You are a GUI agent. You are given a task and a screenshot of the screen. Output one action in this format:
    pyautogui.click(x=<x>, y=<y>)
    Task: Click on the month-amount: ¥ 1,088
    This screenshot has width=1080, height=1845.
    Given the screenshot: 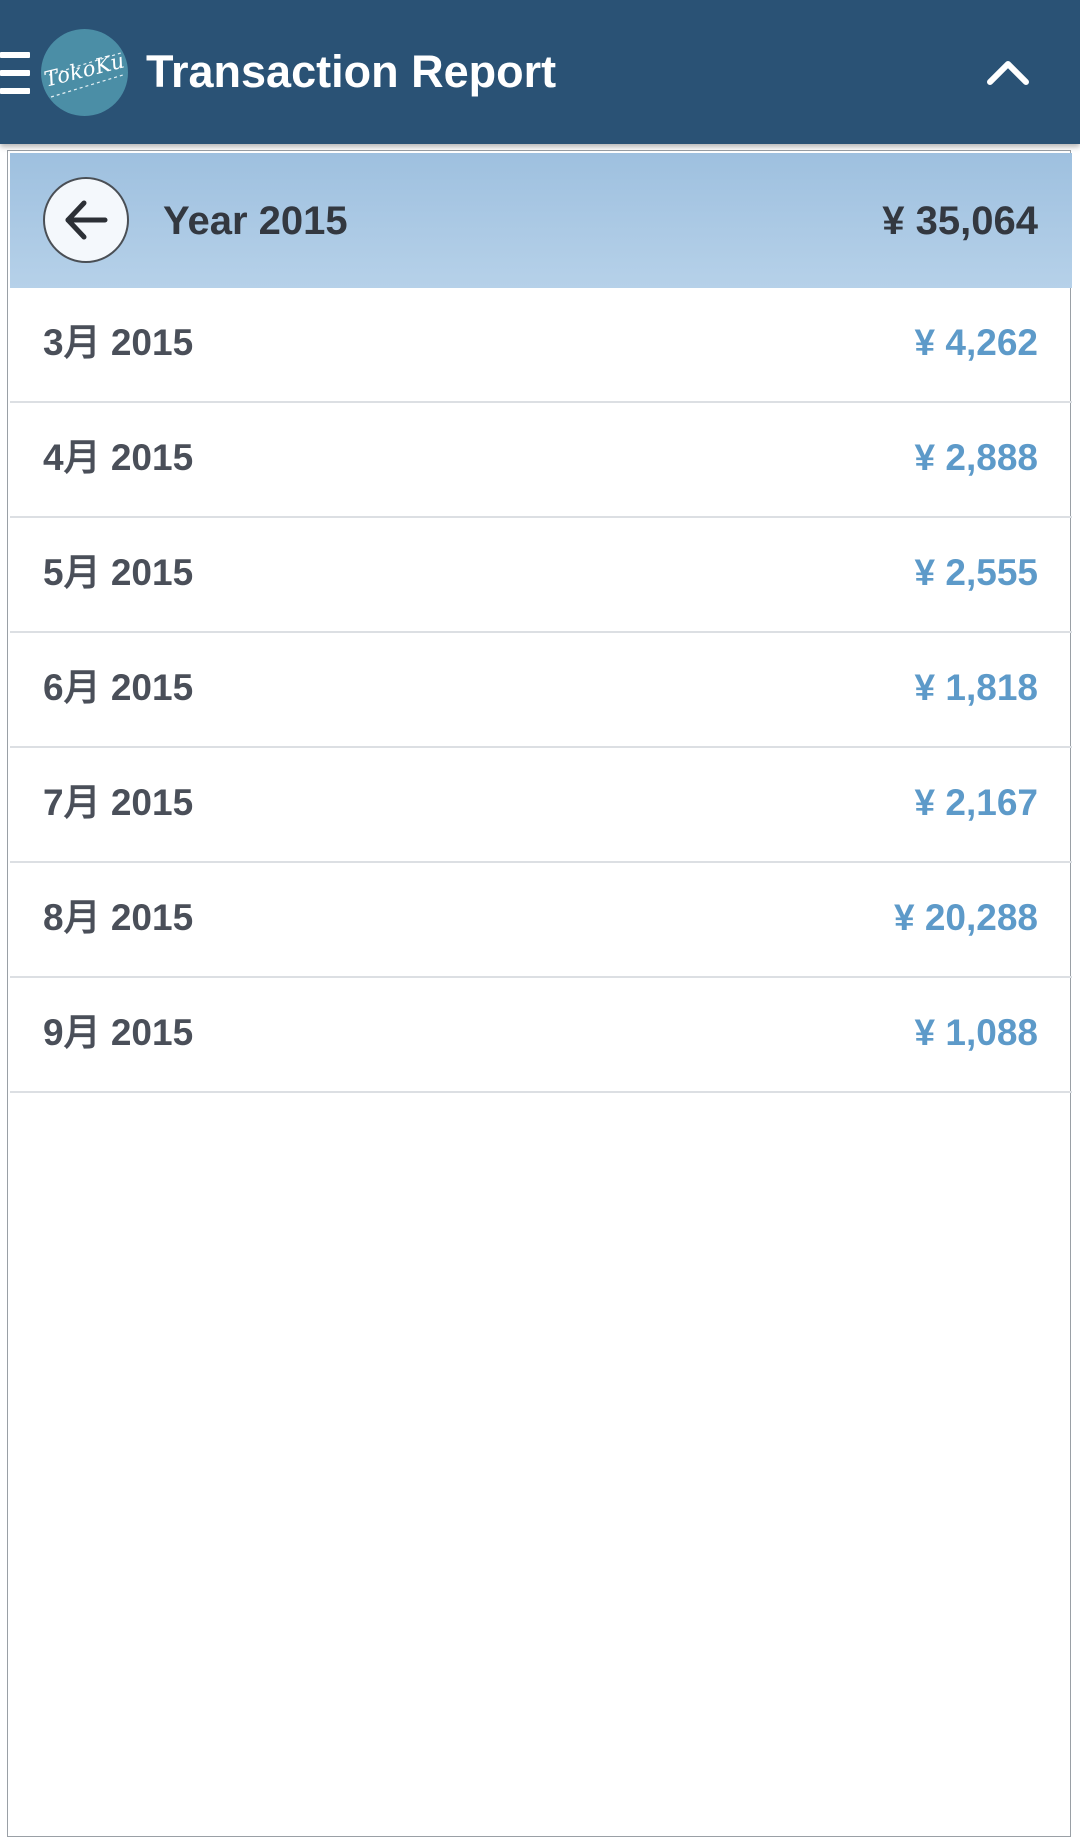 What is the action you would take?
    pyautogui.click(x=976, y=1032)
    